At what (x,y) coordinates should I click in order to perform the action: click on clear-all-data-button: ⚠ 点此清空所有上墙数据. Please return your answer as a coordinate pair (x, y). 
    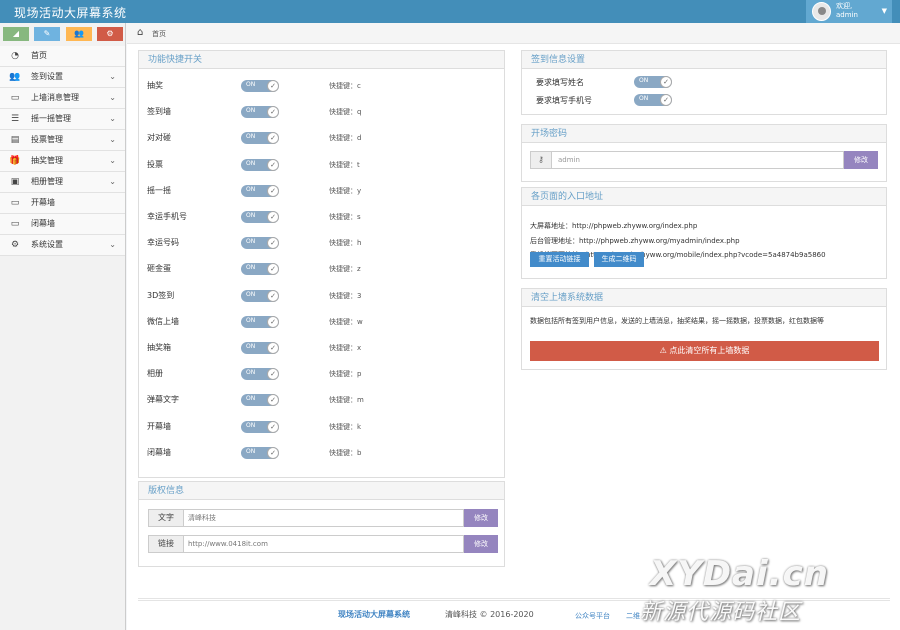
    Looking at the image, I should click on (704, 351).